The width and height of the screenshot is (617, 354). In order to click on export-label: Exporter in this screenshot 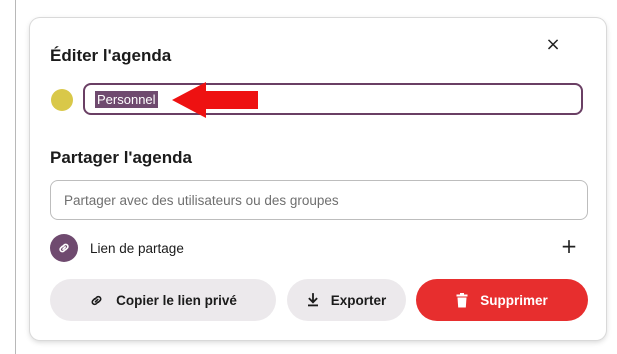, I will do `click(358, 300)`.